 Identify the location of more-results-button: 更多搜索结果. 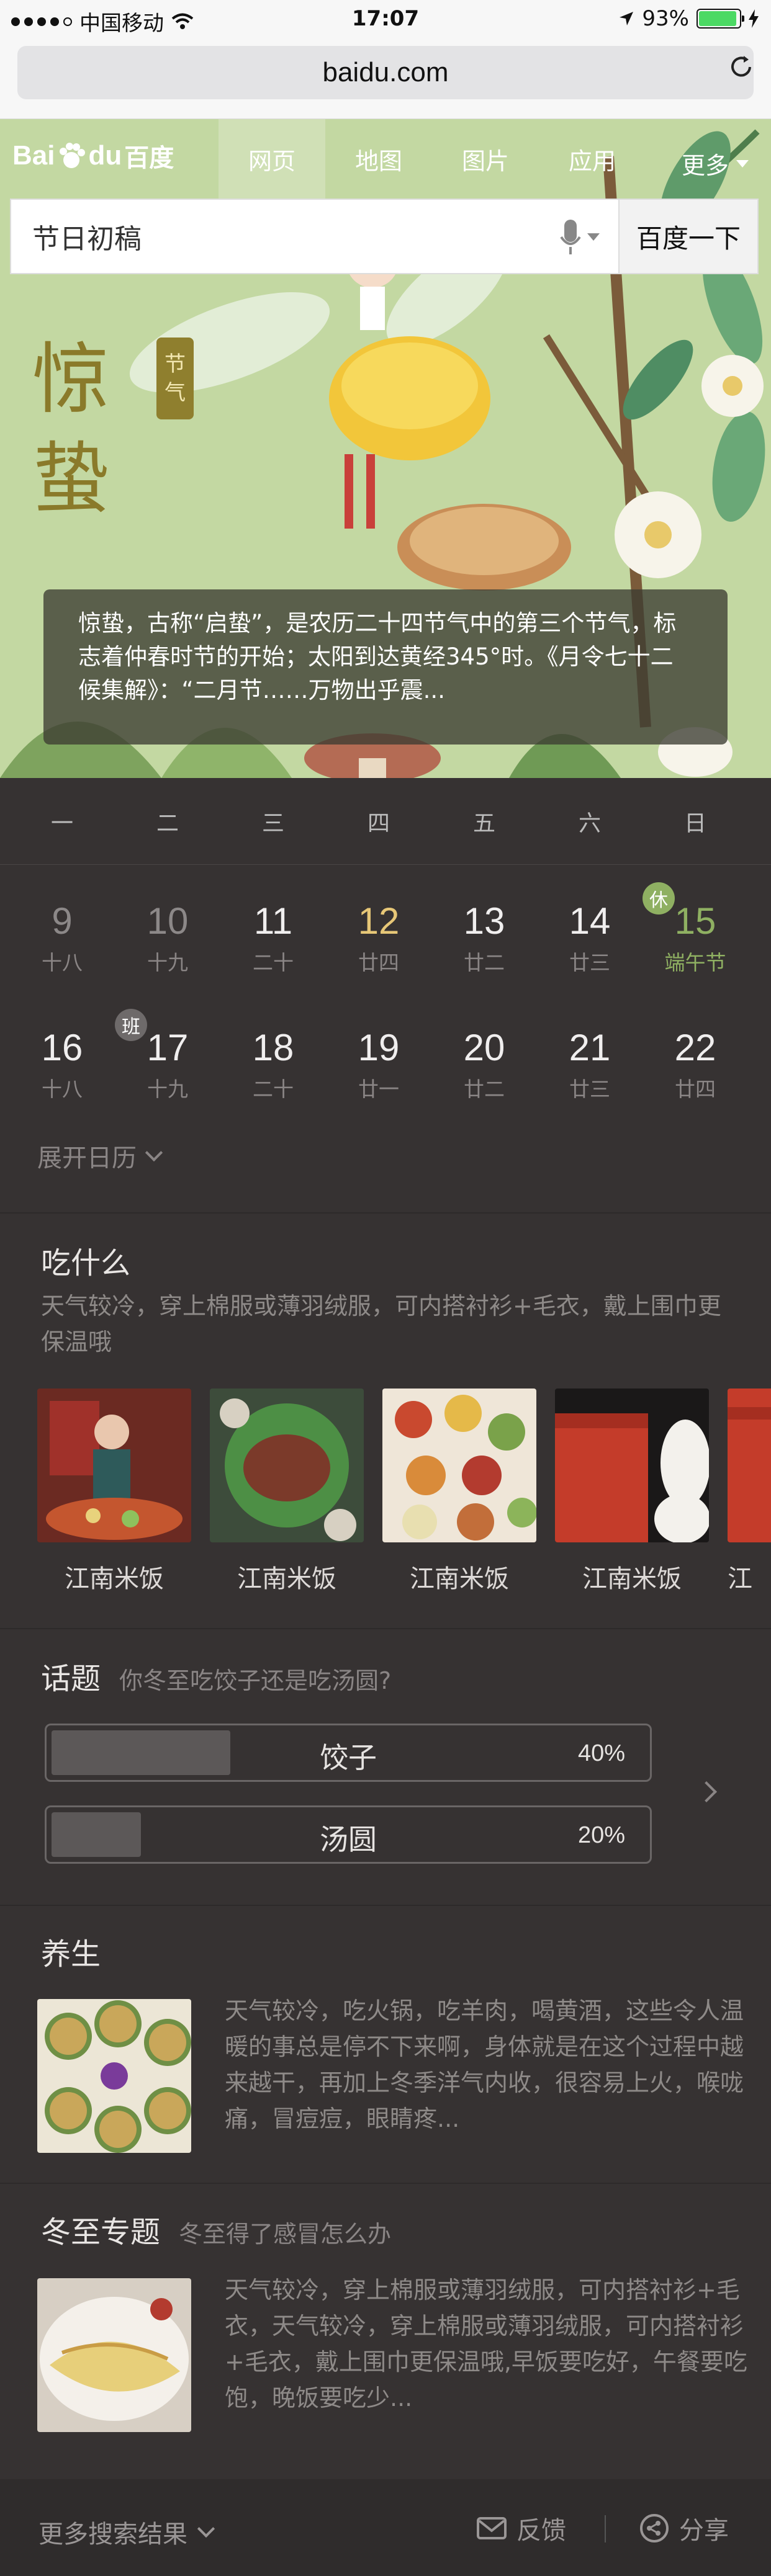
(126, 2532).